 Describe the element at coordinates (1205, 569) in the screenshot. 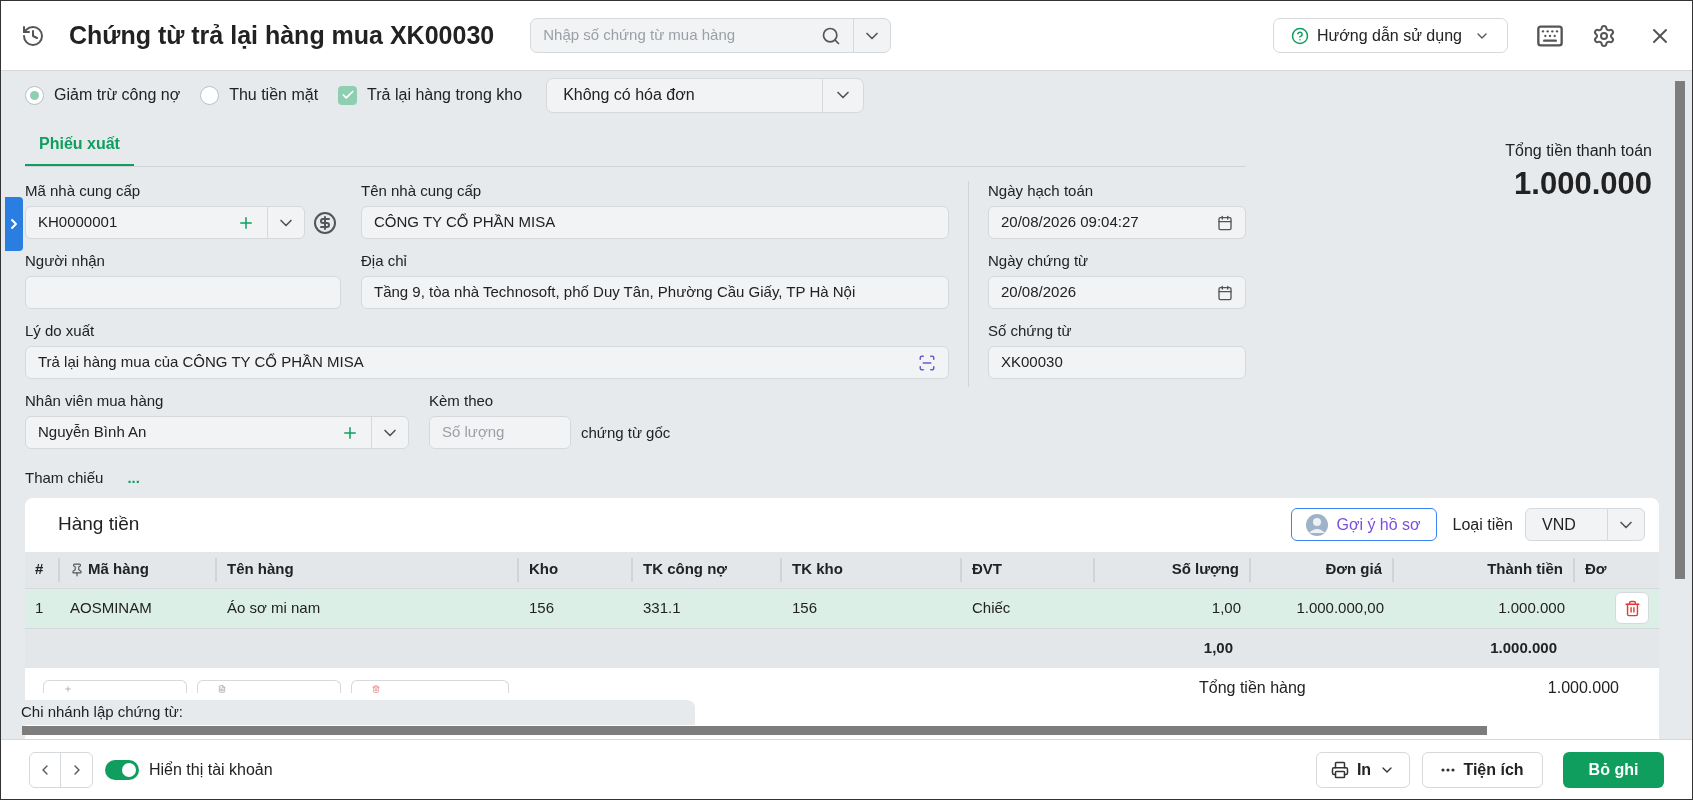

I see `column-header: Số lượng` at that location.